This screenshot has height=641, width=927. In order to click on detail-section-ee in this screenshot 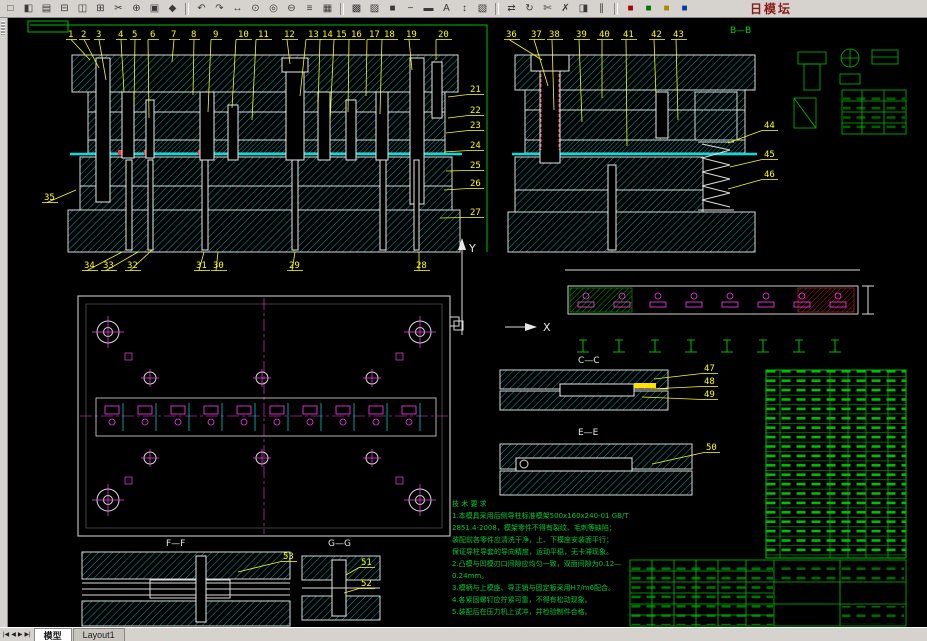, I will do `click(596, 469)`.